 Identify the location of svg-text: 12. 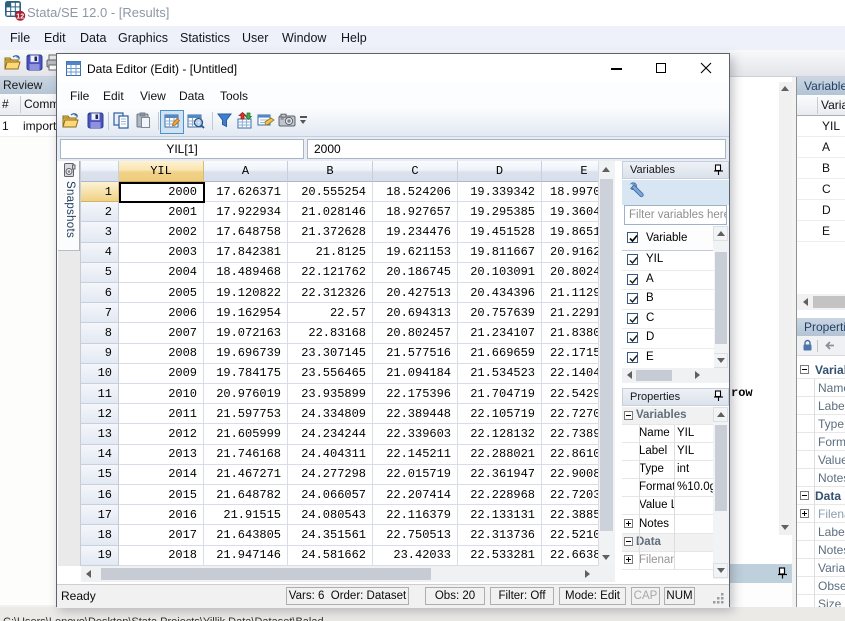
(20, 16).